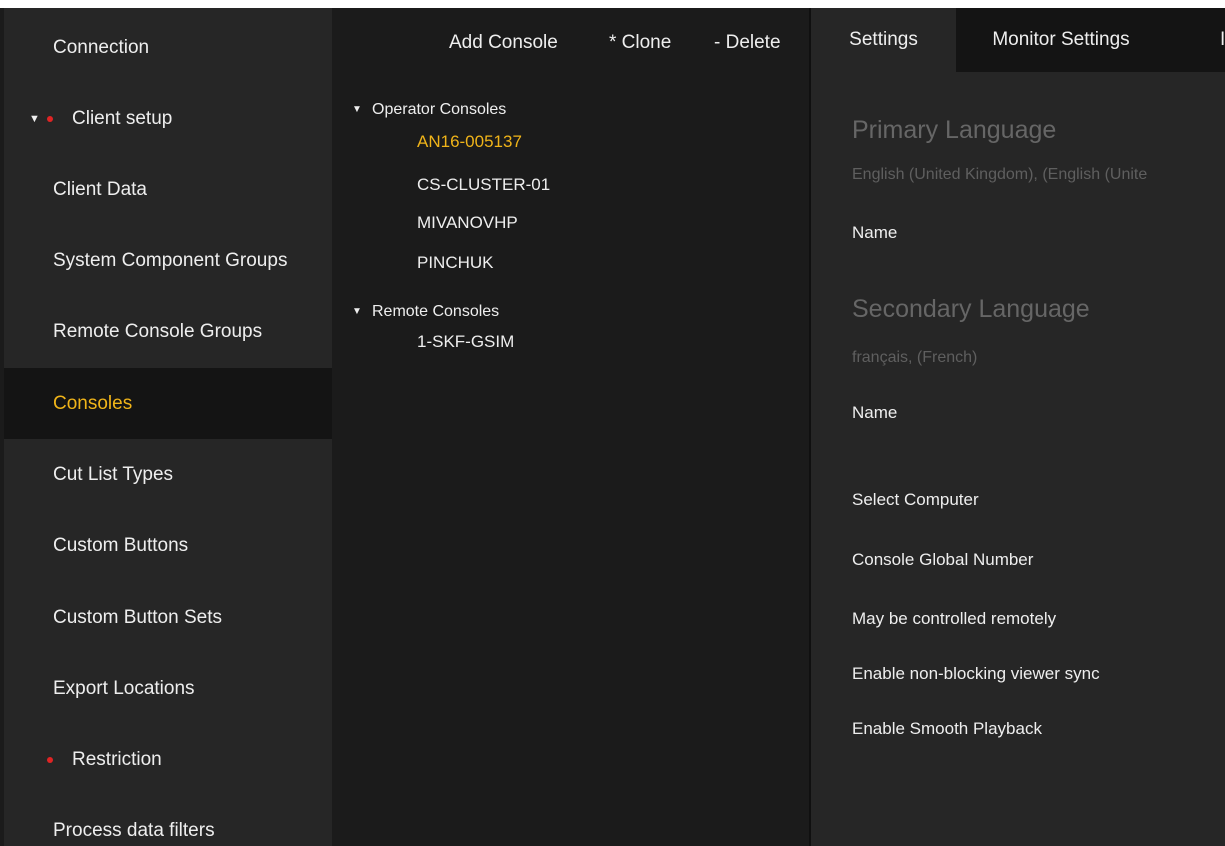 This screenshot has height=846, width=1225. I want to click on sidebar-item-label: Client Data, so click(100, 189).